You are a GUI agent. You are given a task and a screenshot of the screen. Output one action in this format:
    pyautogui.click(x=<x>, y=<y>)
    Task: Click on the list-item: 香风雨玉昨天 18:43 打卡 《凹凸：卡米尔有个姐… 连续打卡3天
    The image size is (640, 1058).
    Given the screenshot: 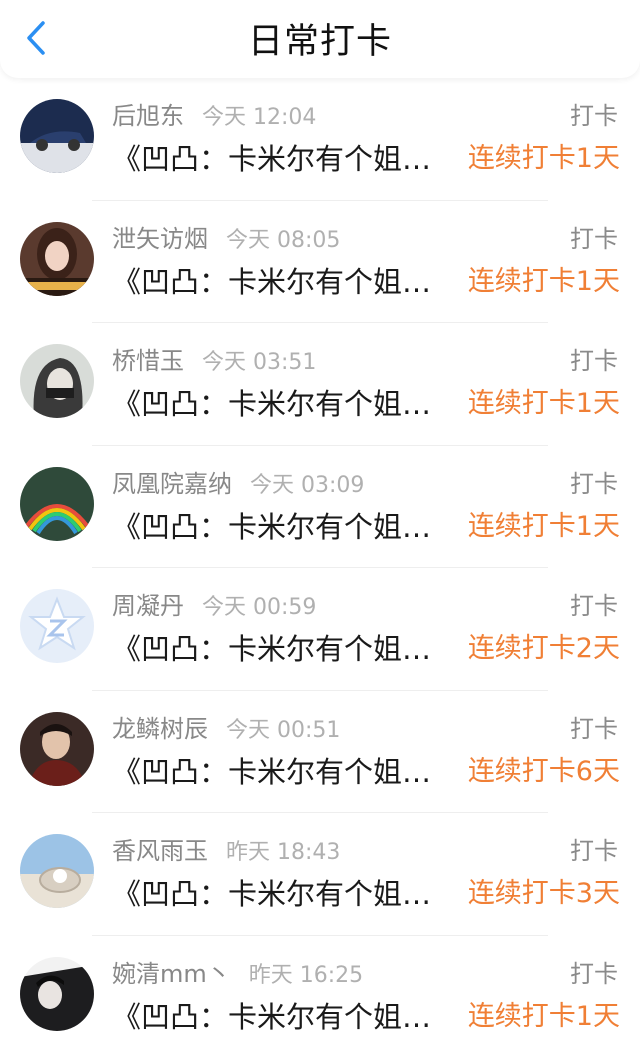 What is the action you would take?
    pyautogui.click(x=320, y=874)
    